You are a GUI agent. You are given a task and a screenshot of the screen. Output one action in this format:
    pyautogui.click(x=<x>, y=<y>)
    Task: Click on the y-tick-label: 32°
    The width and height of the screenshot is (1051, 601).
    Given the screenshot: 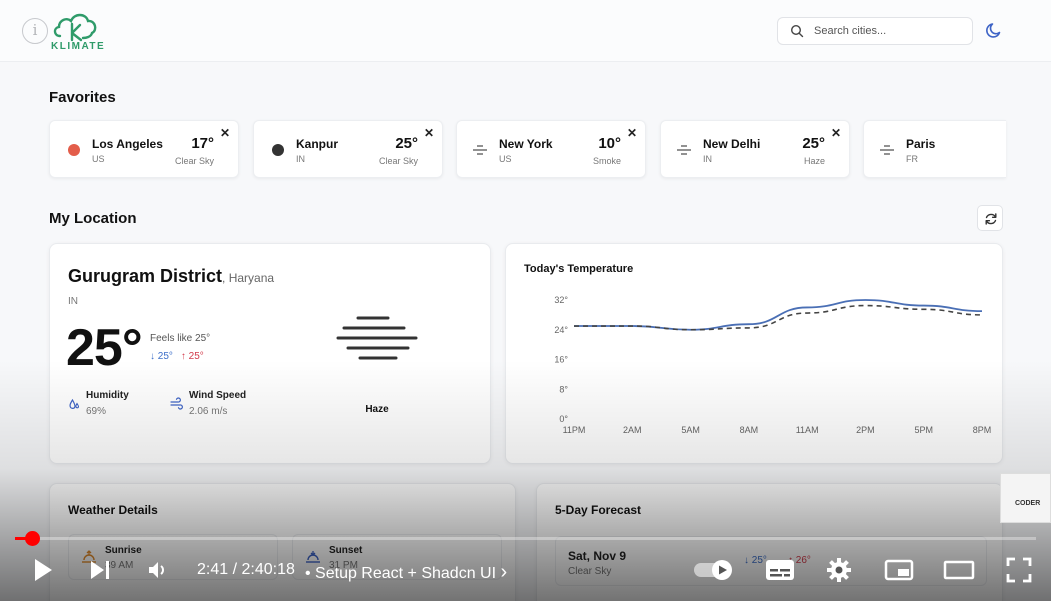 What is the action you would take?
    pyautogui.click(x=561, y=300)
    